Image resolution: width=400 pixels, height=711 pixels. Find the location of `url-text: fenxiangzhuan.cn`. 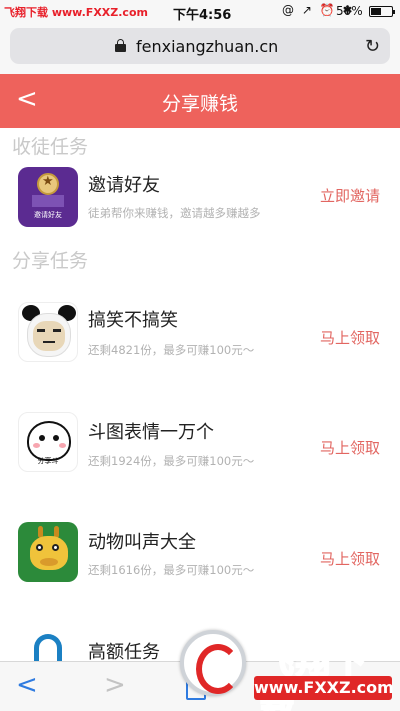

url-text: fenxiangzhuan.cn is located at coordinates (207, 46).